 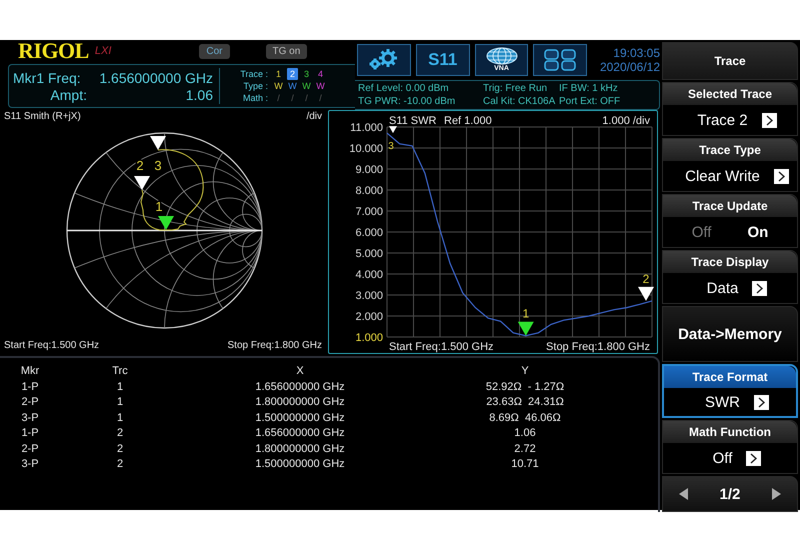 I want to click on softkey-button: Selected Trace Trace 2, so click(x=730, y=109).